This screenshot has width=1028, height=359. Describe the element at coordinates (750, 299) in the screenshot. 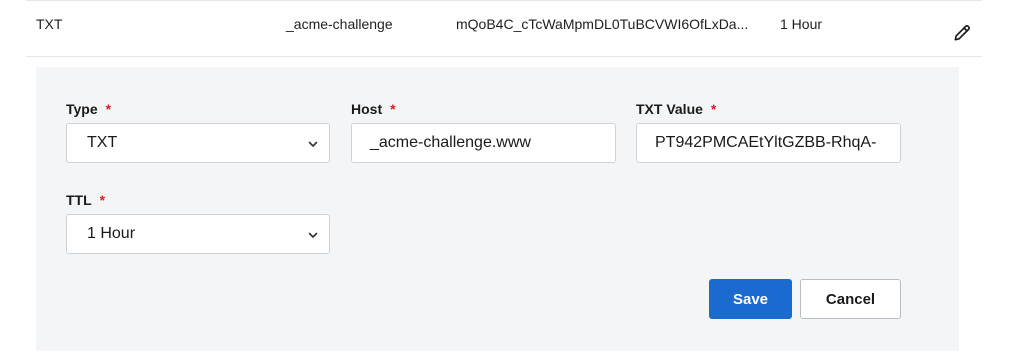

I see `save-button: Save` at that location.